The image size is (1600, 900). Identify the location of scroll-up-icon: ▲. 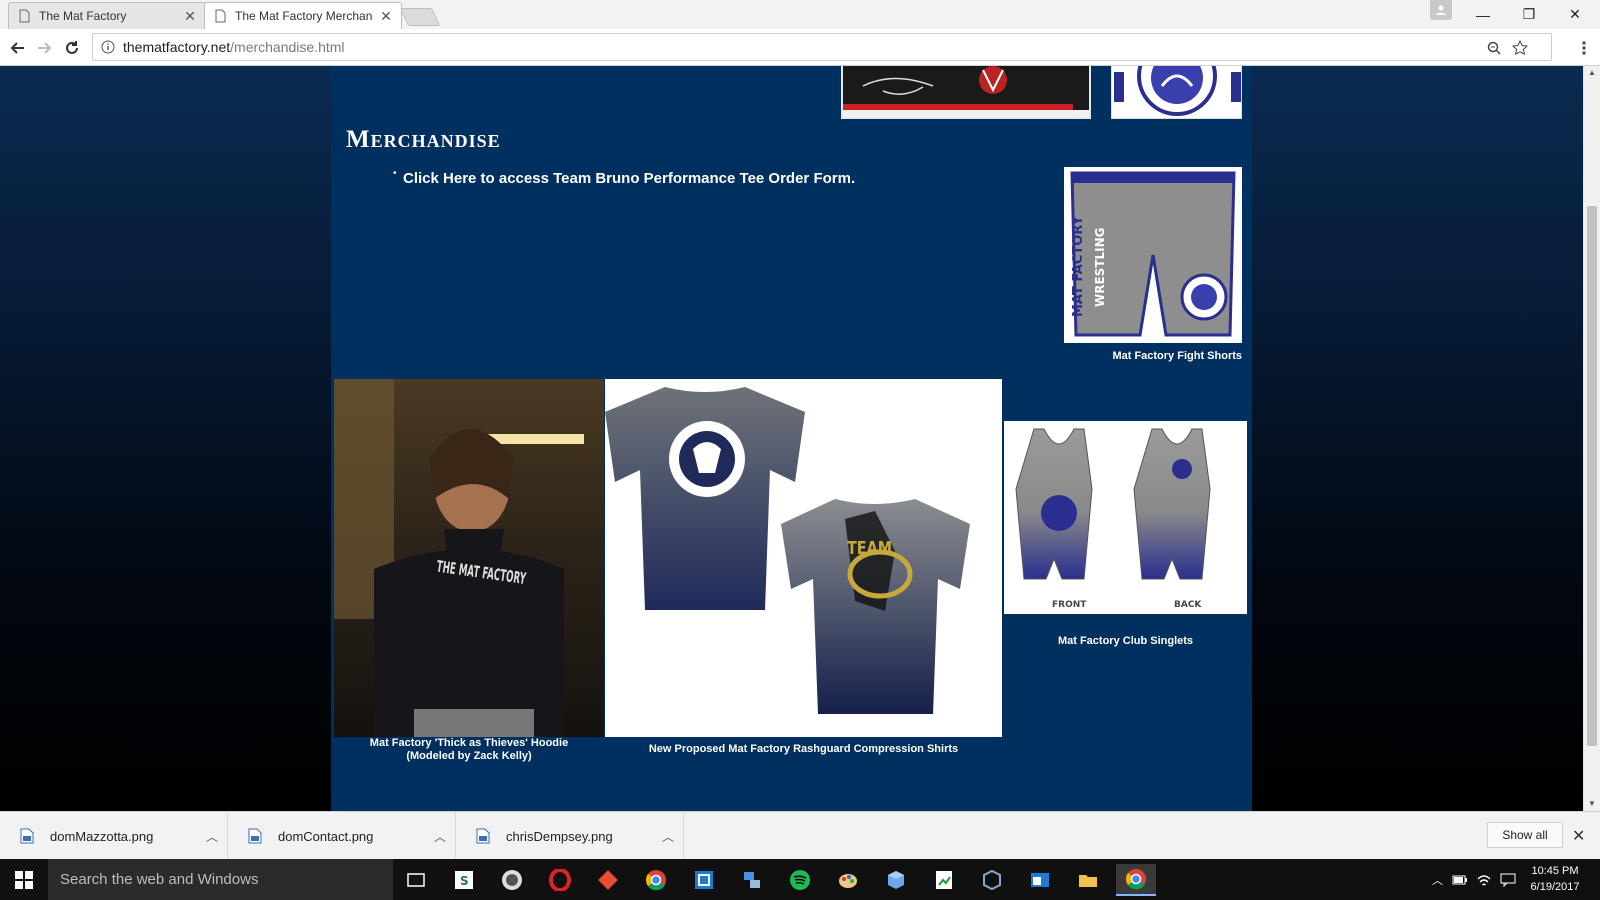
(1592, 72).